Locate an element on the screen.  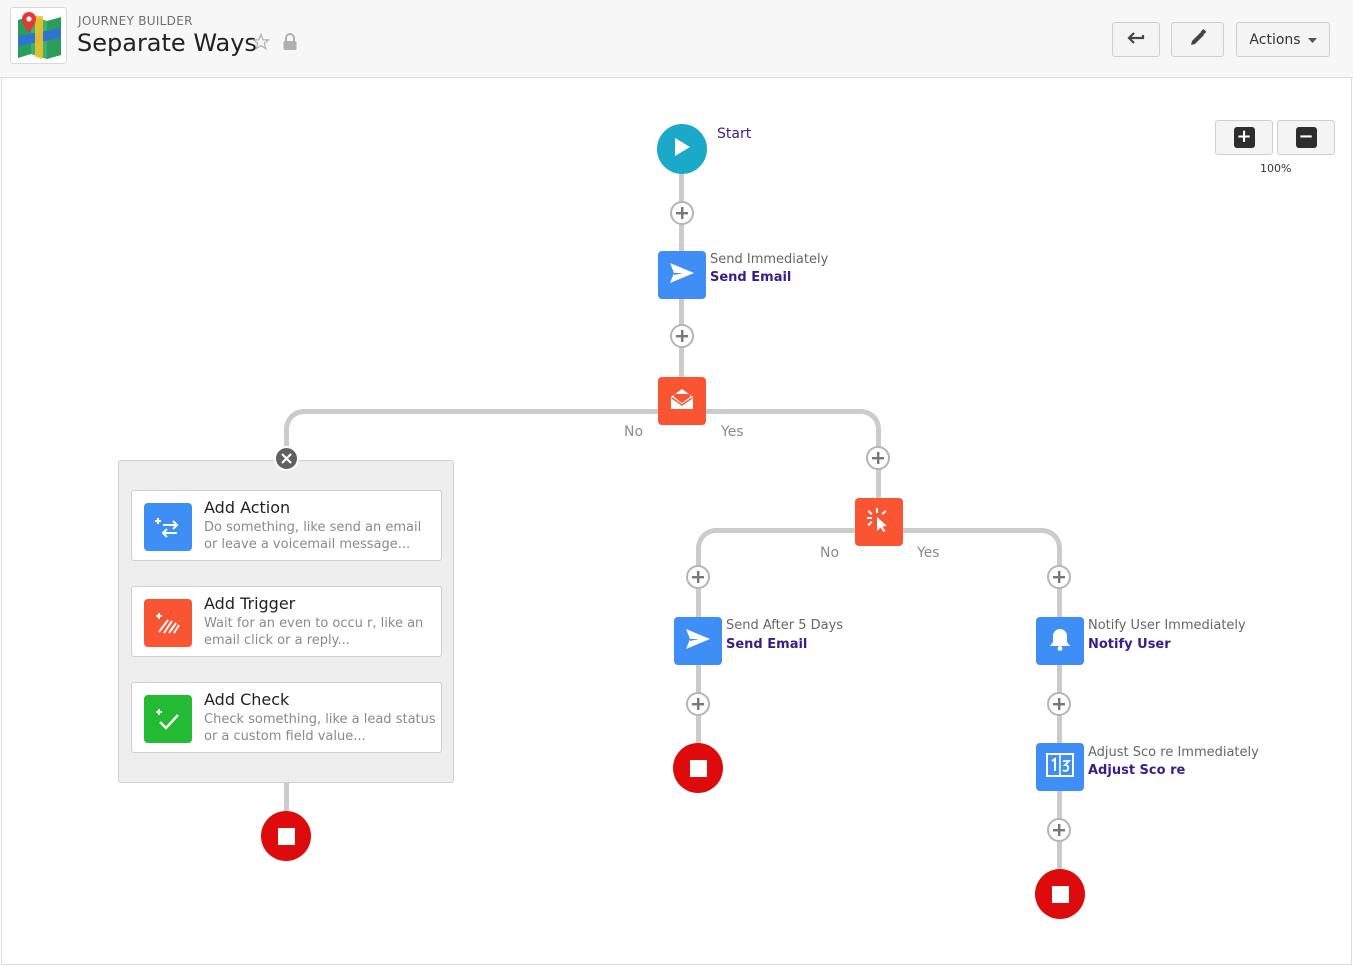
close-panel-button is located at coordinates (286, 458).